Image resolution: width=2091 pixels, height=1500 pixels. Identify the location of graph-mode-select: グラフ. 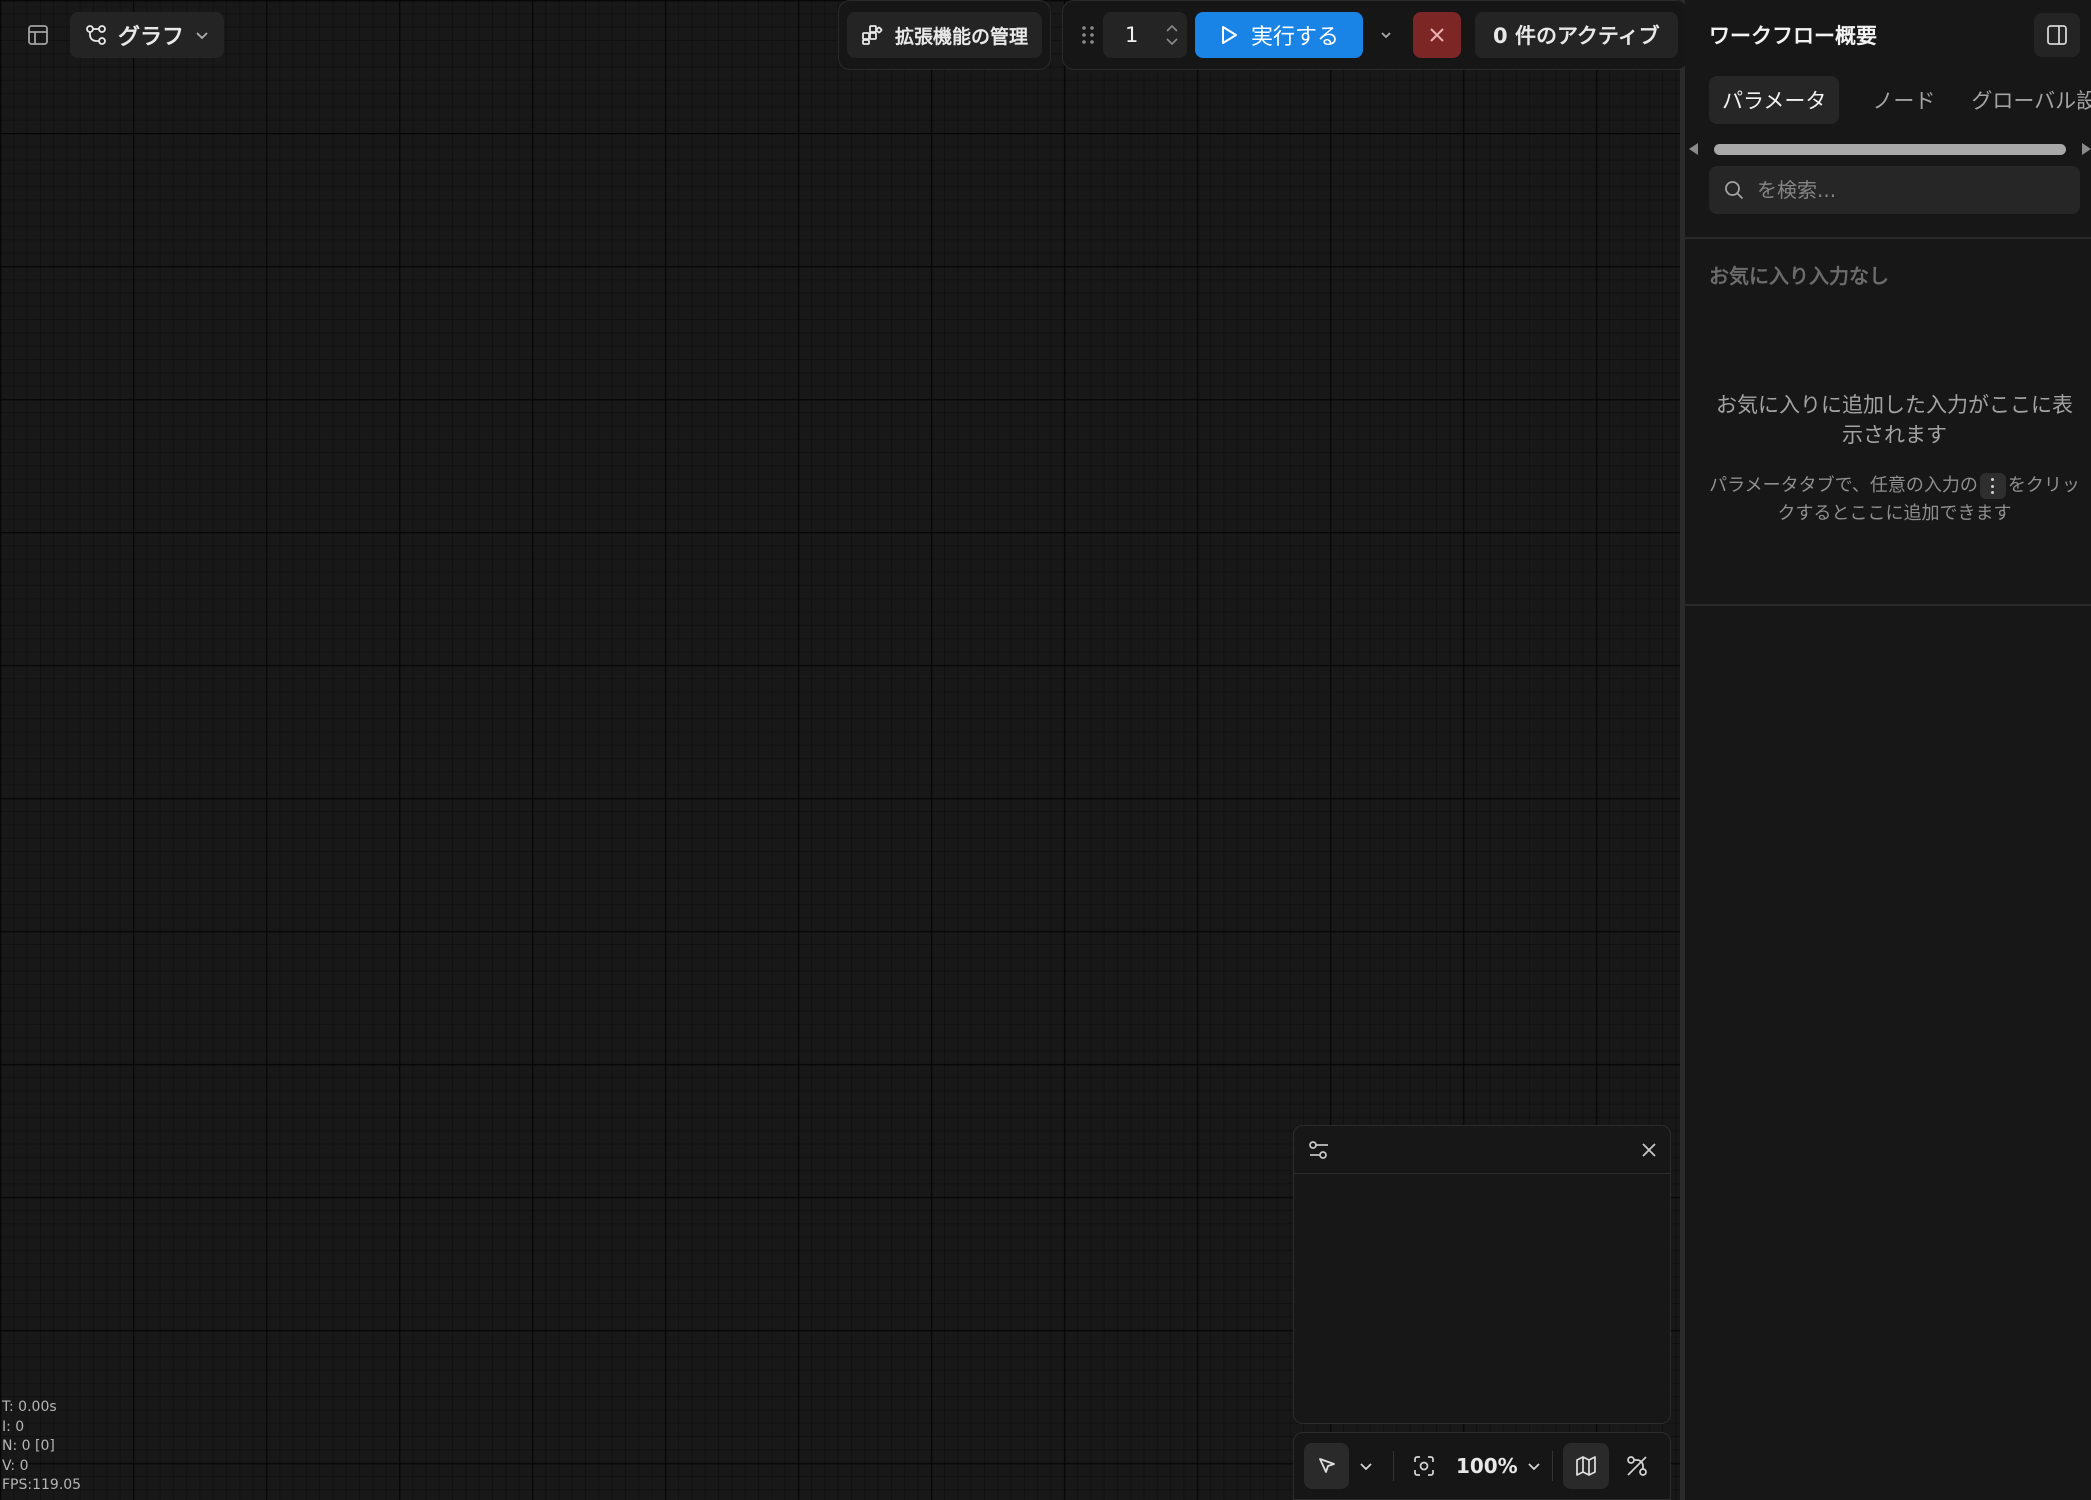
(147, 35).